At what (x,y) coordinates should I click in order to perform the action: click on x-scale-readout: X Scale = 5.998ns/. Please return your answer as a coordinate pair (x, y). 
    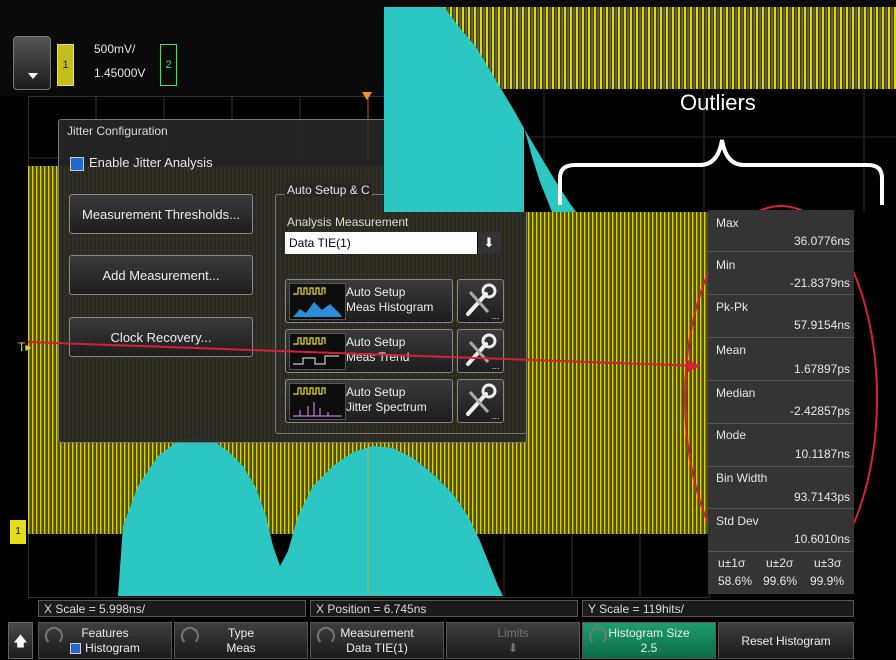
    Looking at the image, I should click on (172, 608).